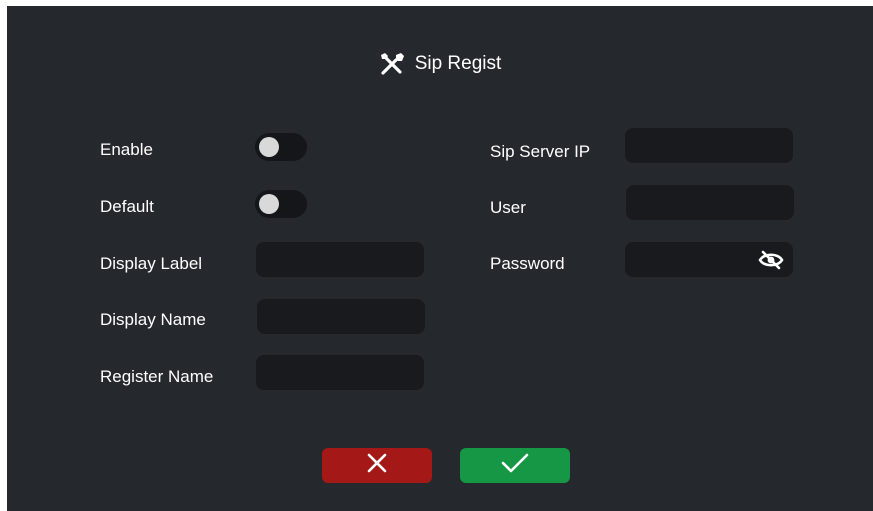 The width and height of the screenshot is (873, 511). I want to click on register-name-label: Register Name, so click(157, 376).